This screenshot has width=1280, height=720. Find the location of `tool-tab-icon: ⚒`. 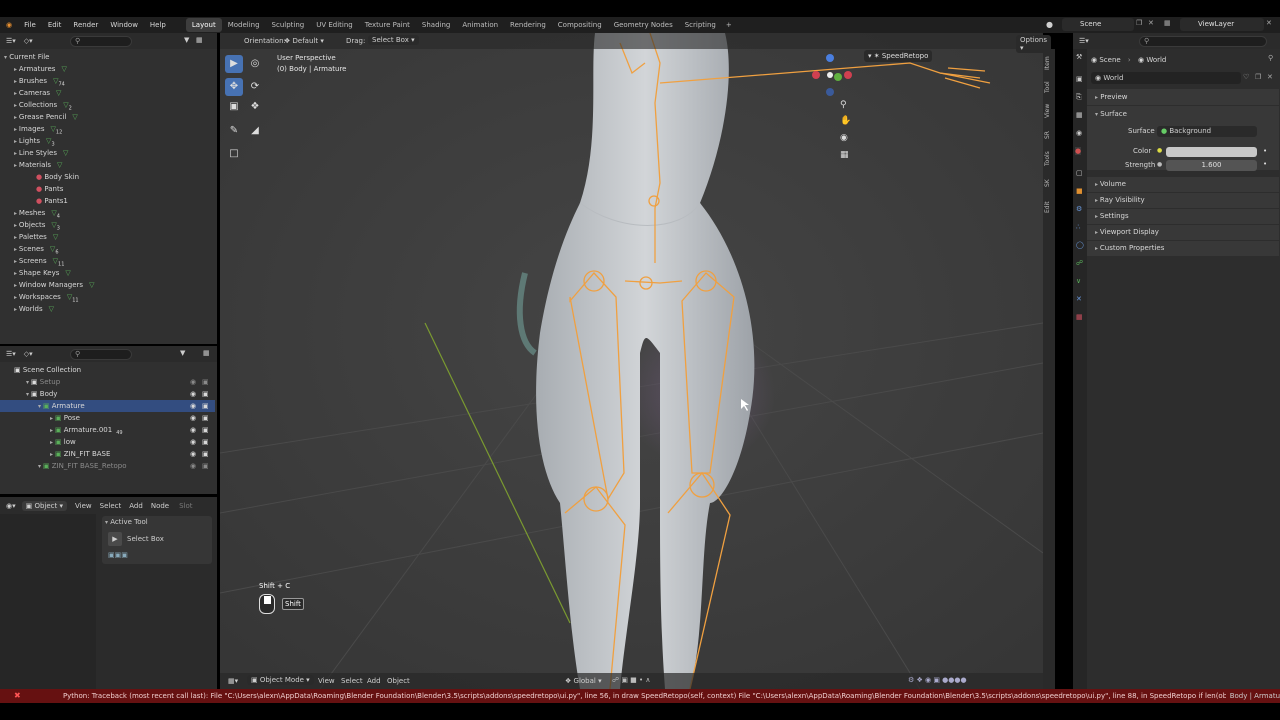

tool-tab-icon: ⚒ is located at coordinates (1079, 57).